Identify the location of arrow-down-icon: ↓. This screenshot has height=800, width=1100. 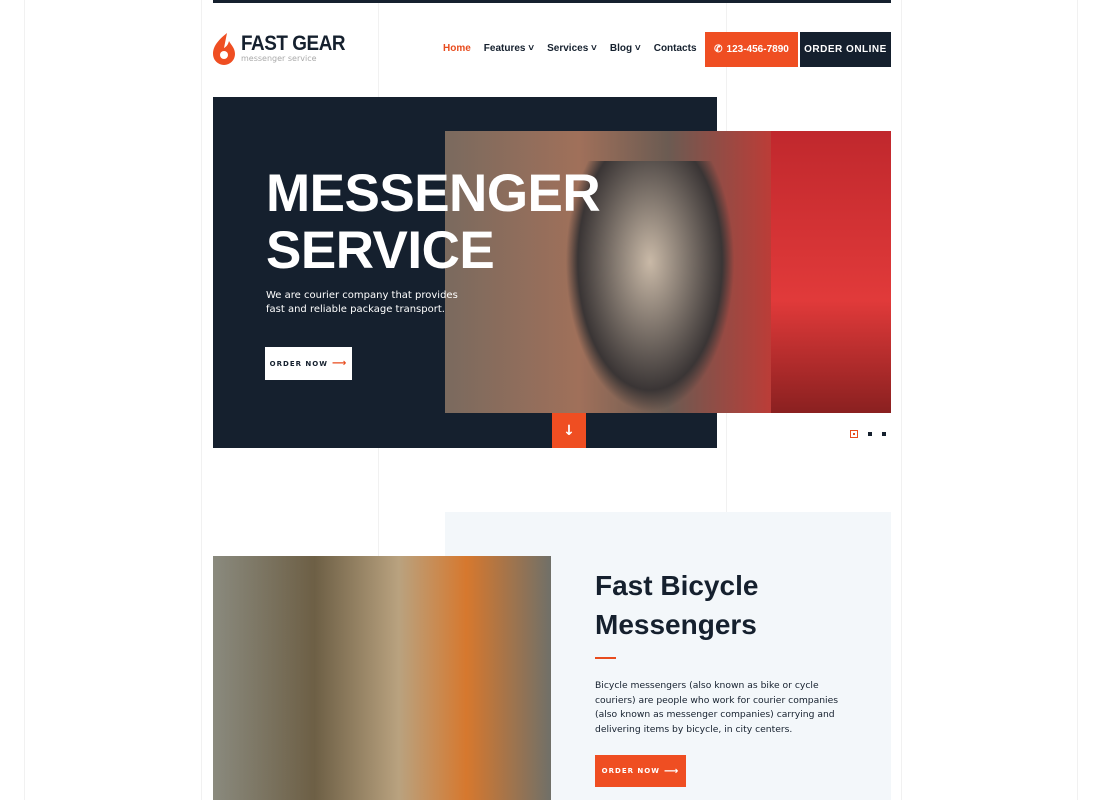
(569, 430).